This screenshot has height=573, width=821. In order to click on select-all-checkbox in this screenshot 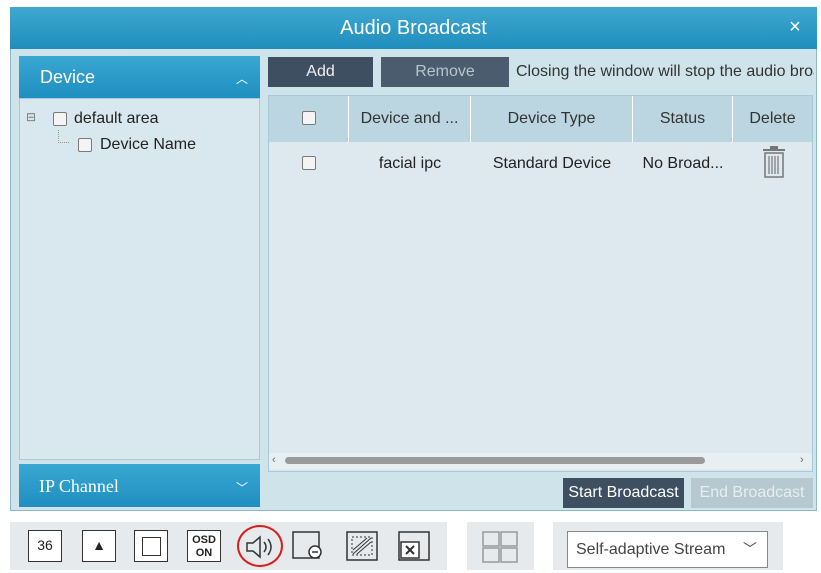, I will do `click(309, 118)`.